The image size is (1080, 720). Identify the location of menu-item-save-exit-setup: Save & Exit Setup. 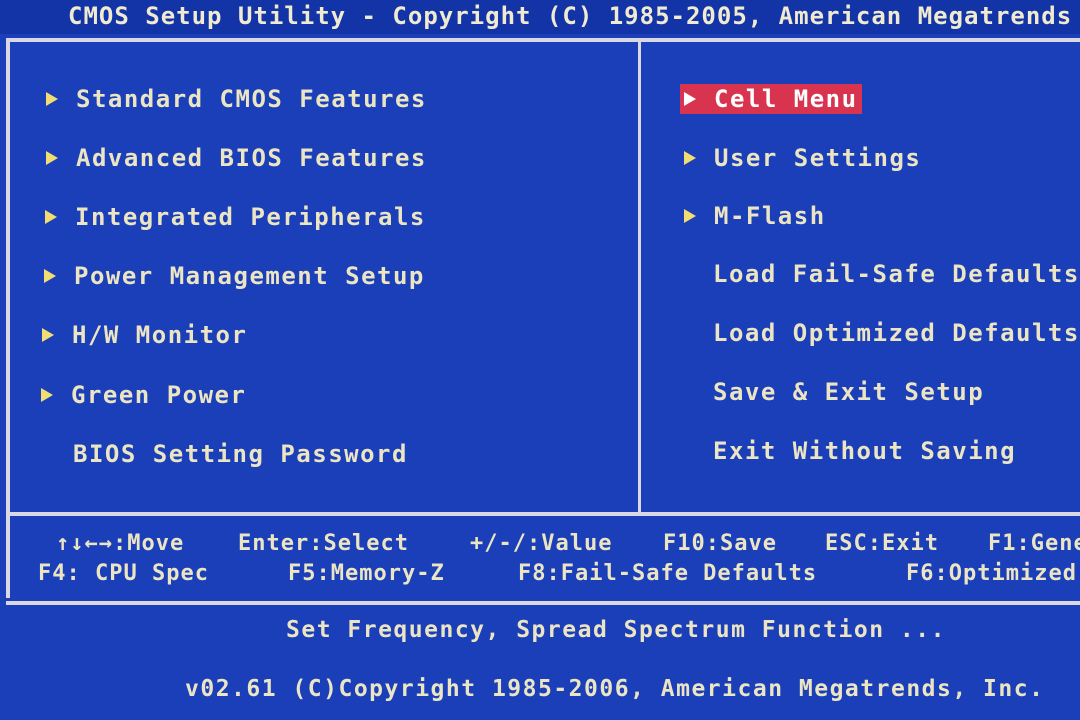
(848, 392).